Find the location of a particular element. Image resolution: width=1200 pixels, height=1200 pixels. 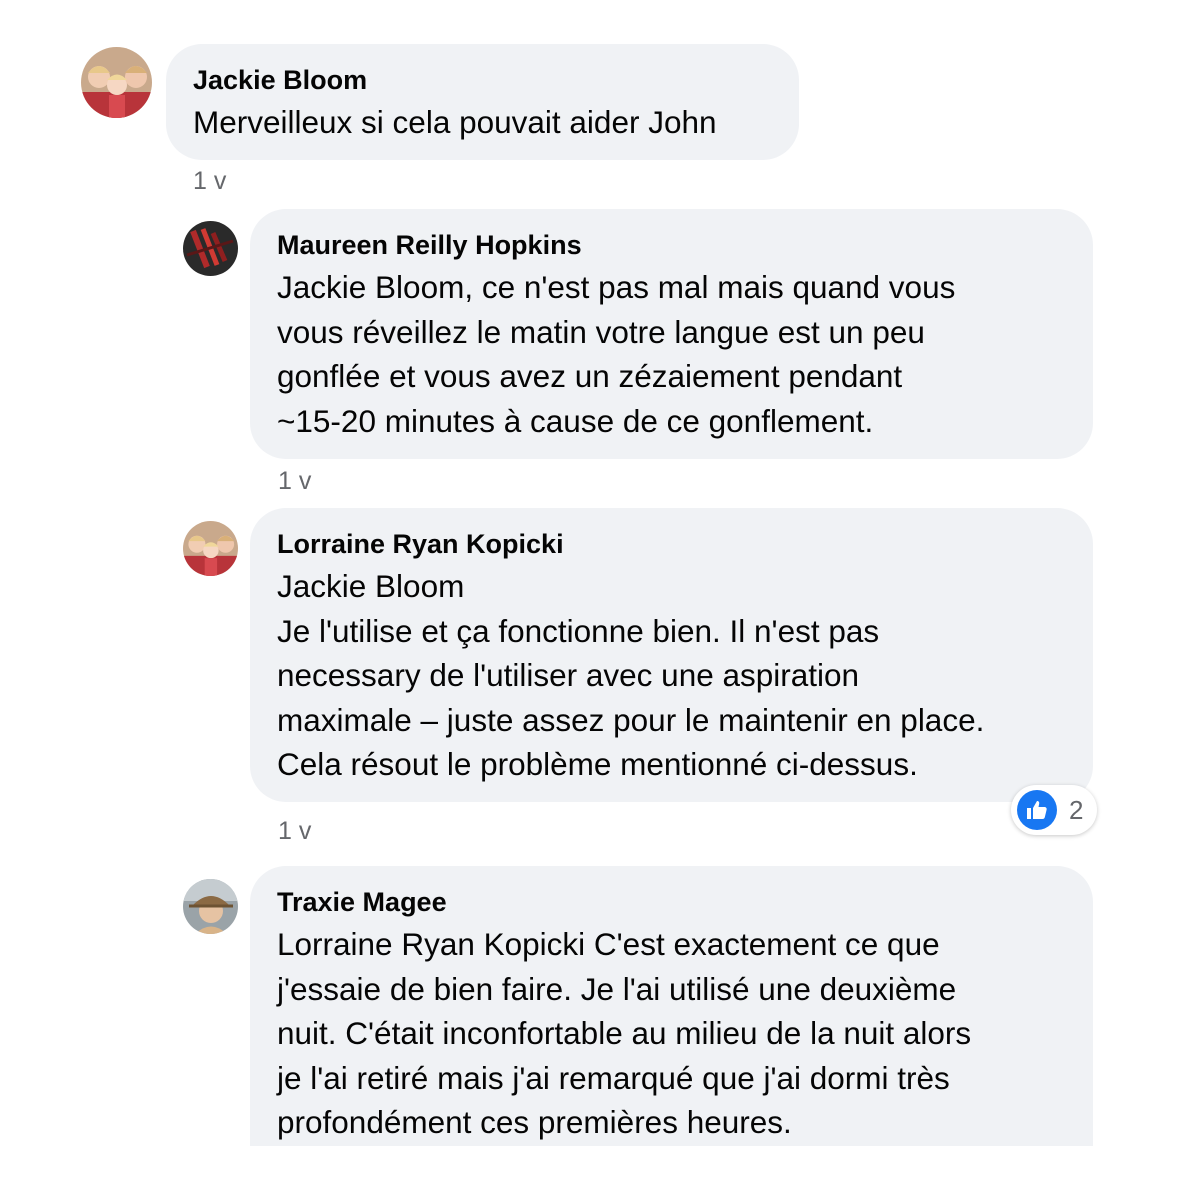

abstract-dark-red-icon is located at coordinates (210, 248).